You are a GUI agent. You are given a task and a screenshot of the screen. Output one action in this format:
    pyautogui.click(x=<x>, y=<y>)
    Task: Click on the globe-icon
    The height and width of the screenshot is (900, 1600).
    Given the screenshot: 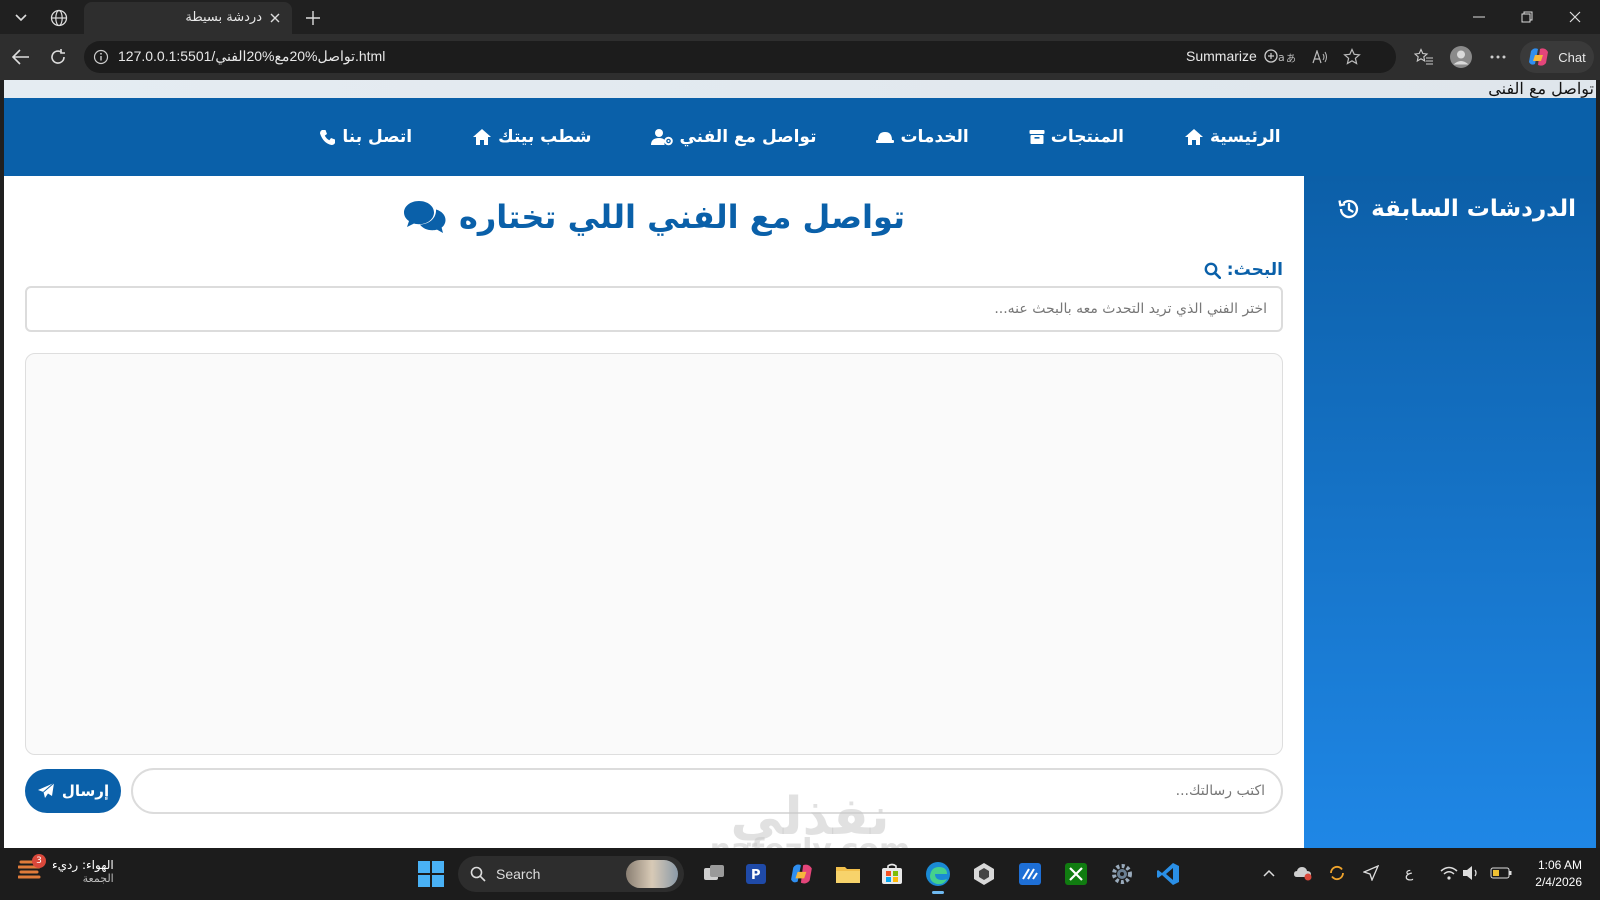 What is the action you would take?
    pyautogui.click(x=59, y=18)
    